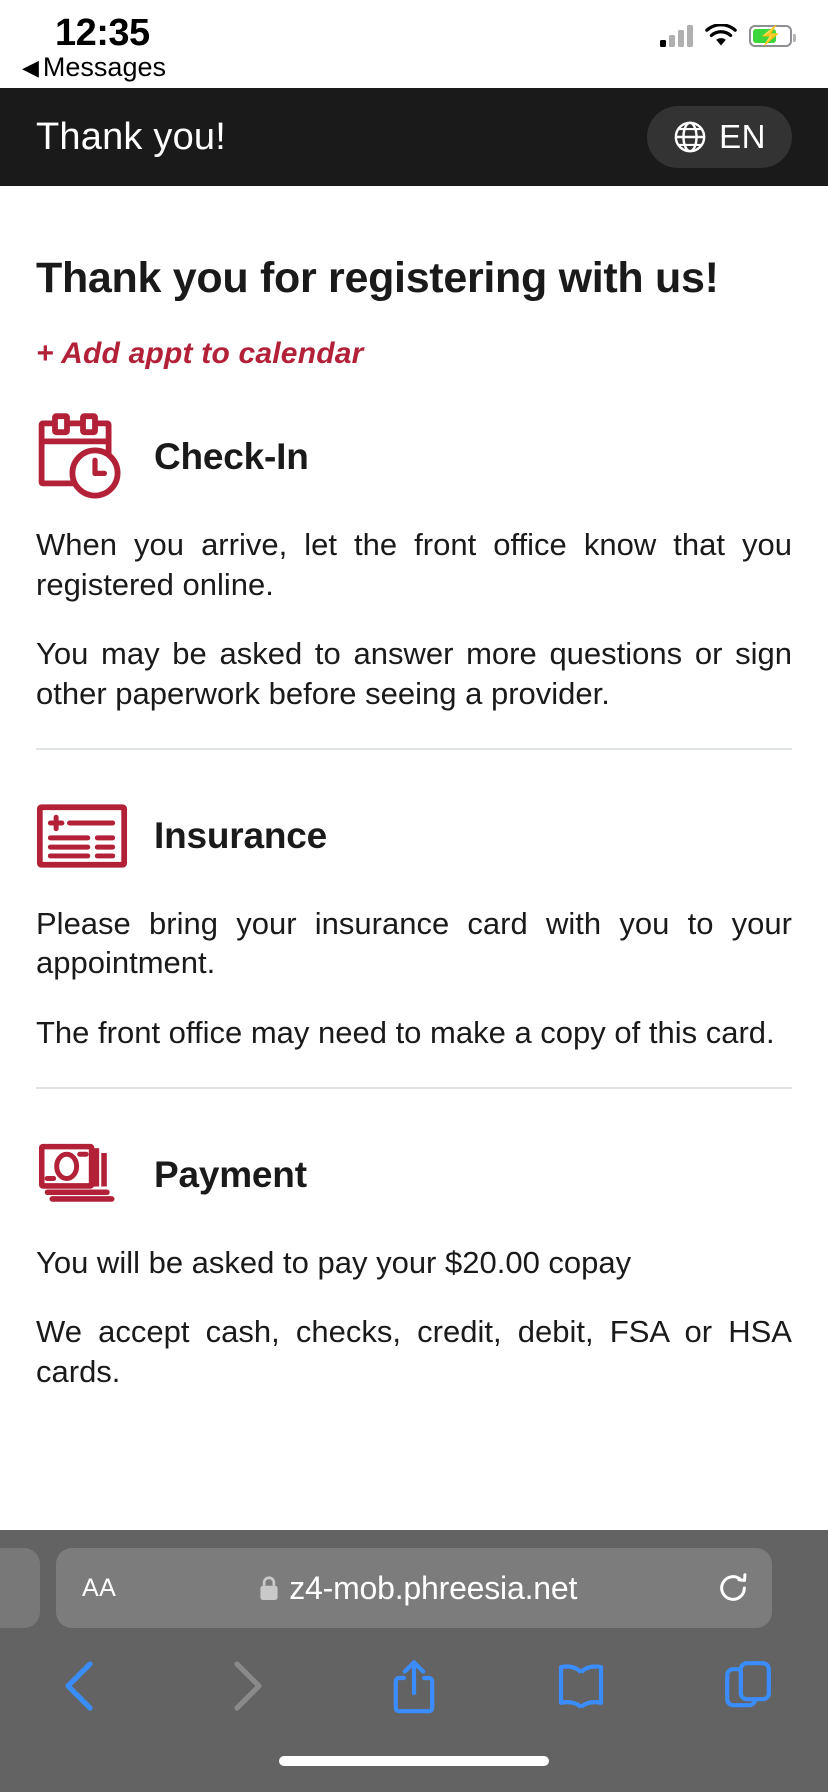 The image size is (828, 1792). I want to click on tabs-icon, so click(748, 1684).